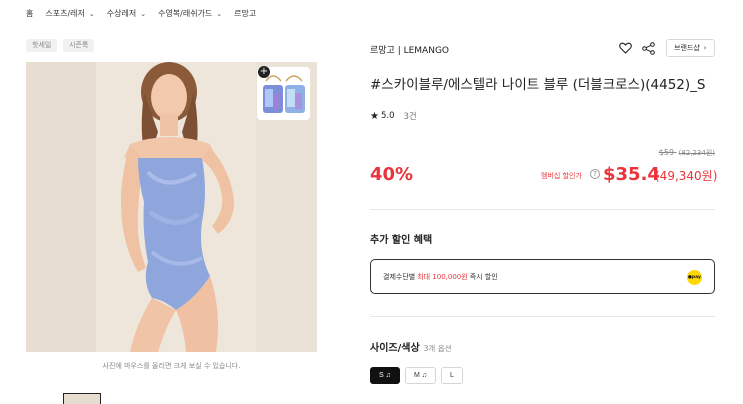 The height and width of the screenshot is (404, 743). I want to click on tag-hot-sale: 핫세일, so click(42, 45).